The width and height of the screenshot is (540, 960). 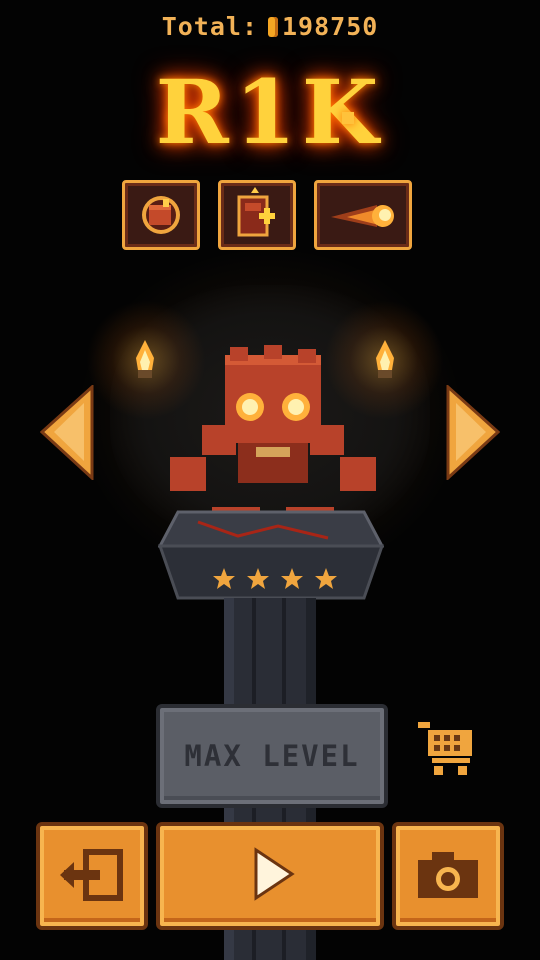 What do you see at coordinates (274, 874) in the screenshot?
I see `play-icon` at bounding box center [274, 874].